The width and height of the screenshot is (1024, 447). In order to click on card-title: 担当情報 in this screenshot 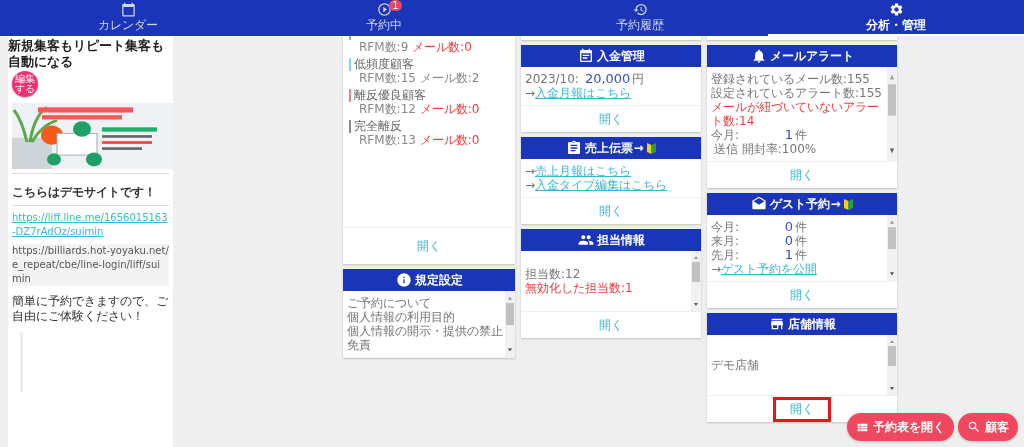, I will do `click(620, 240)`.